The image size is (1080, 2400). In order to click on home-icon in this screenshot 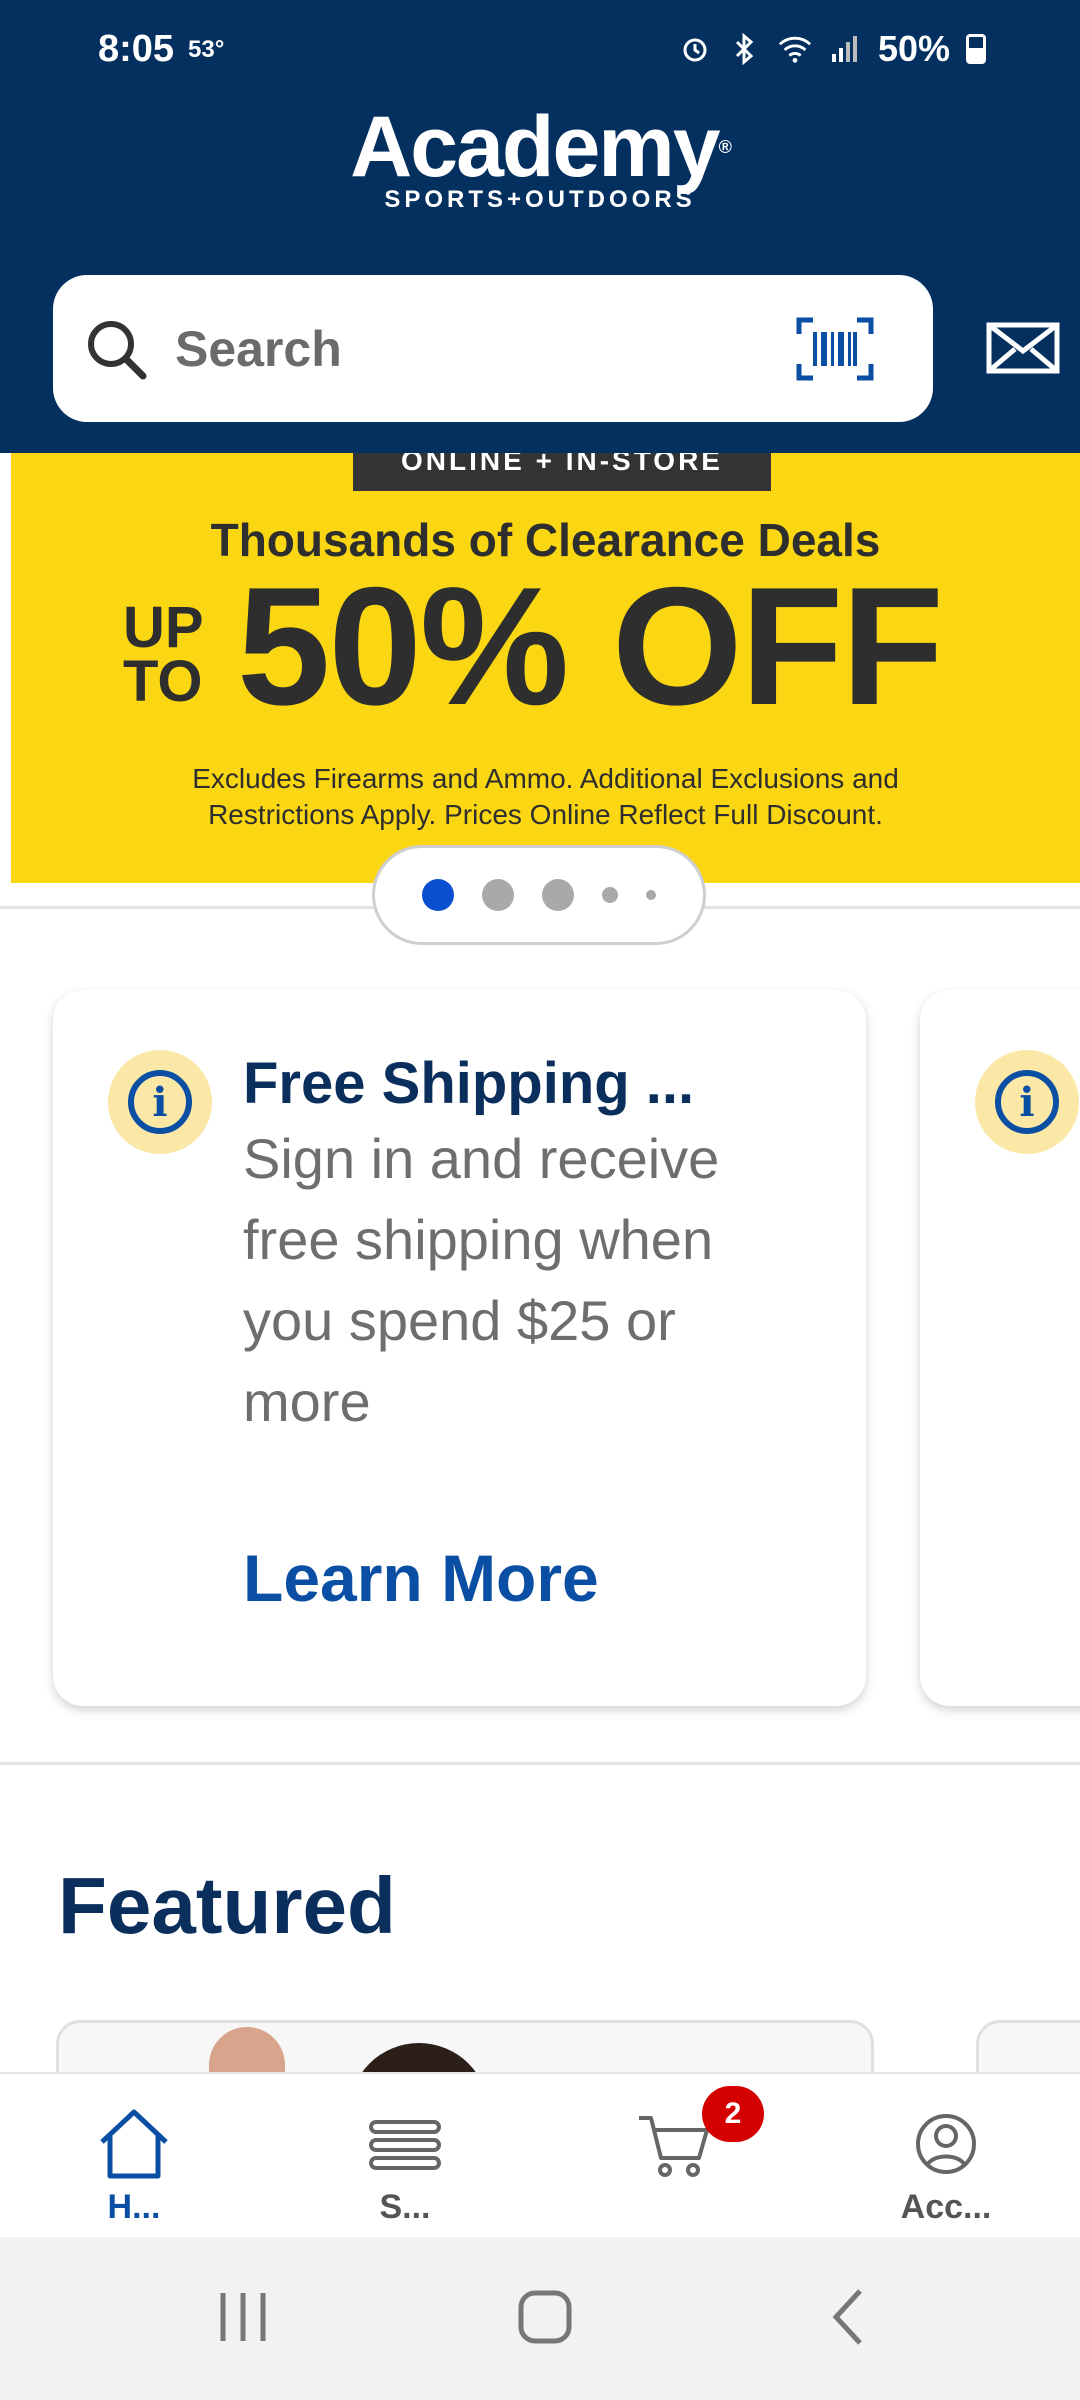, I will do `click(134, 2144)`.